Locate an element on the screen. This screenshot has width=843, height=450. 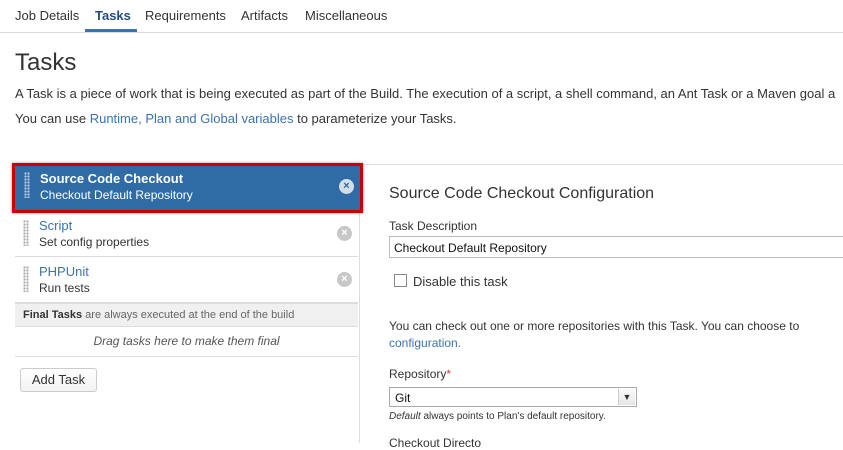
task-name: Script is located at coordinates (55, 225).